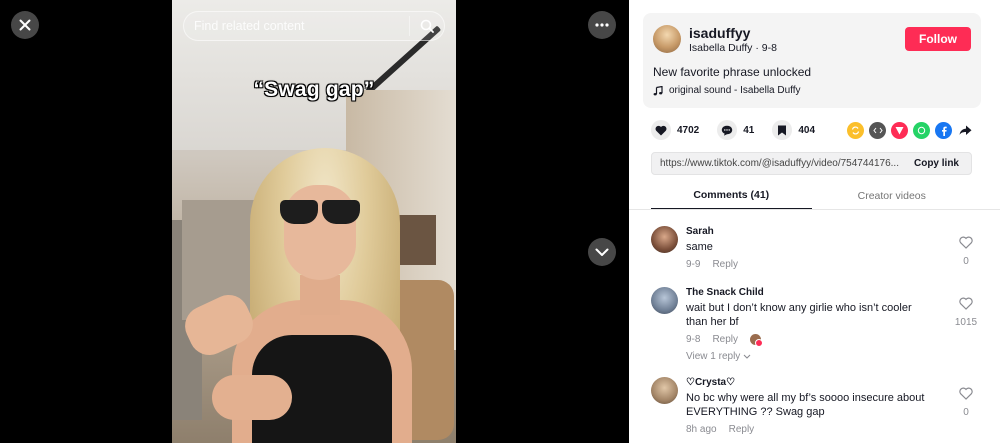  I want to click on comment-meta: 8h ago Reply, so click(720, 429).